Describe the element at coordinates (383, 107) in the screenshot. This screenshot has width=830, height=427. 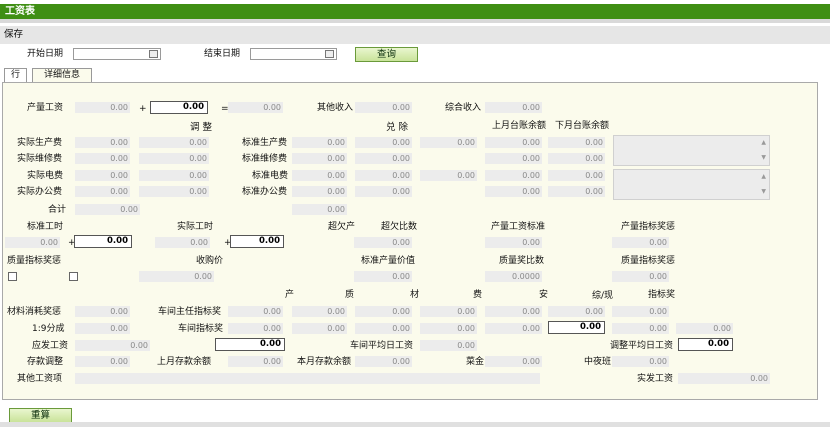
I see `other-income-value: 0.00` at that location.